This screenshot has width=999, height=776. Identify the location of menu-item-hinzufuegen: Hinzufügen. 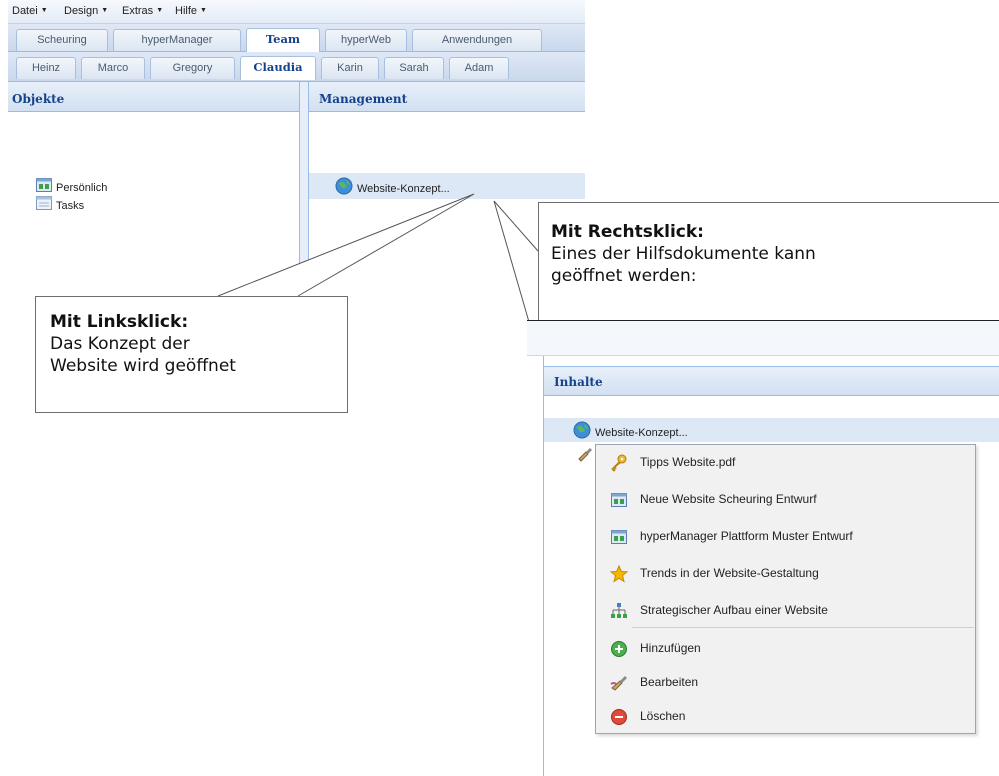
(786, 648).